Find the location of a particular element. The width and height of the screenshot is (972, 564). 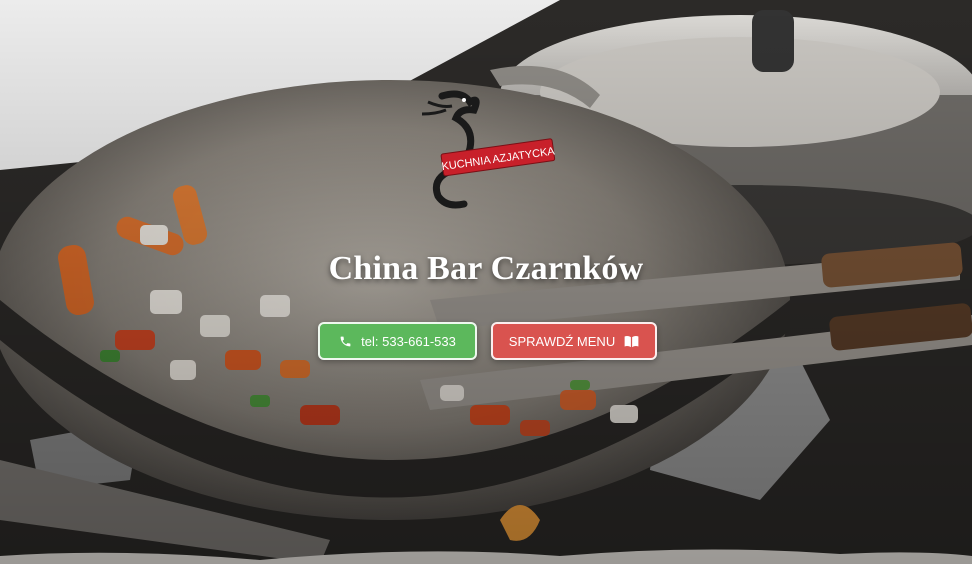

call-button-label: tel: 533-661-533 is located at coordinates (408, 341).